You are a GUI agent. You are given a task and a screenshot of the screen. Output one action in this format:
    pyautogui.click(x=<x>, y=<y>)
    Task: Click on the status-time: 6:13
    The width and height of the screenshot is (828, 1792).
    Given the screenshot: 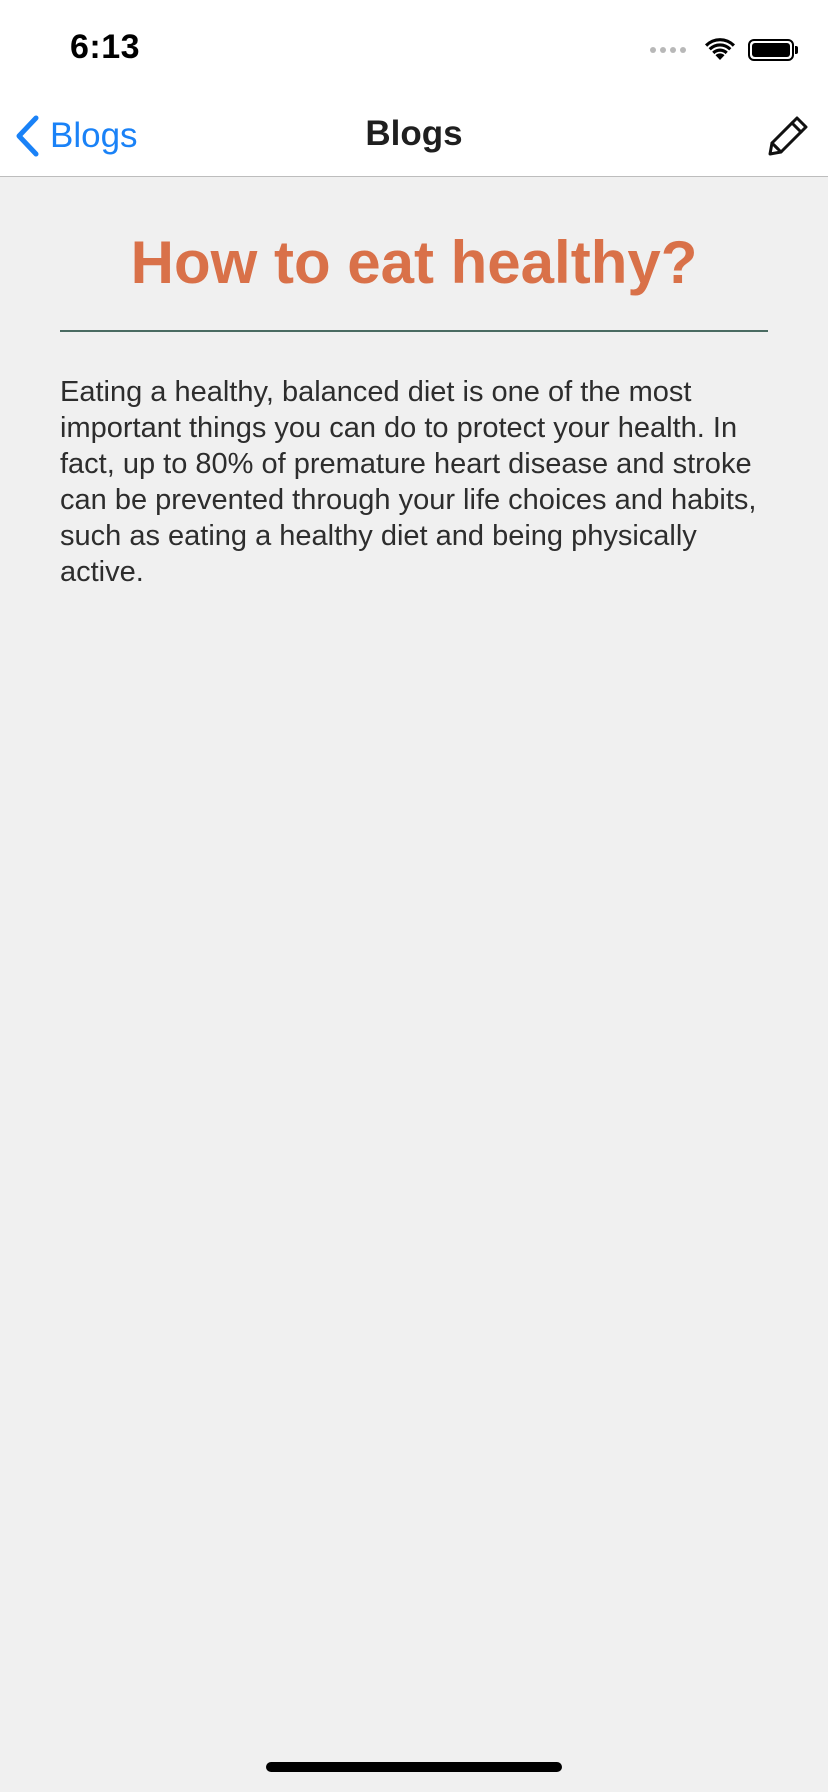 What is the action you would take?
    pyautogui.click(x=105, y=47)
    